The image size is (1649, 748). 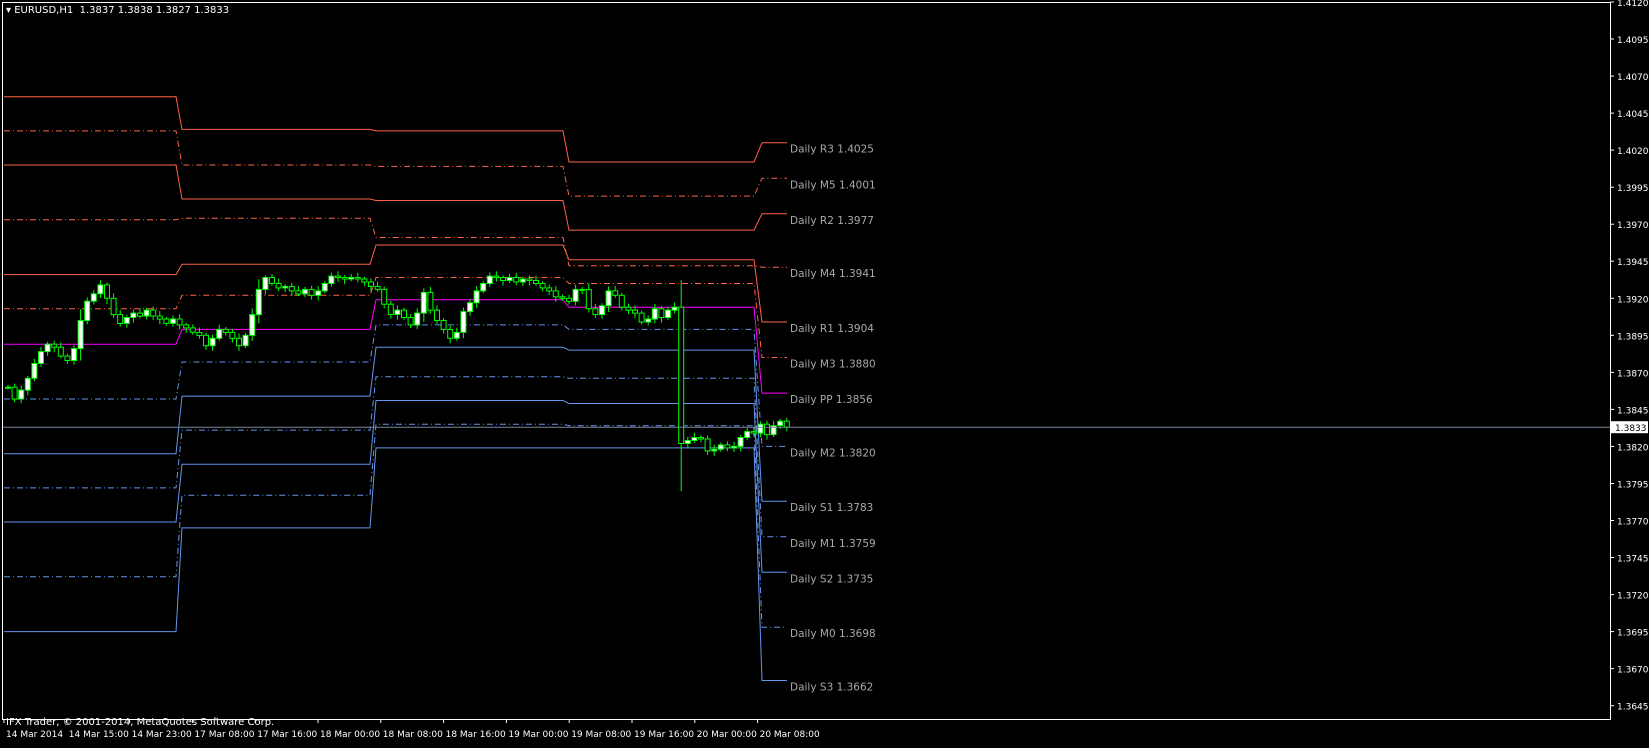 I want to click on dropdown-triangle-icon: ▾, so click(x=8, y=10).